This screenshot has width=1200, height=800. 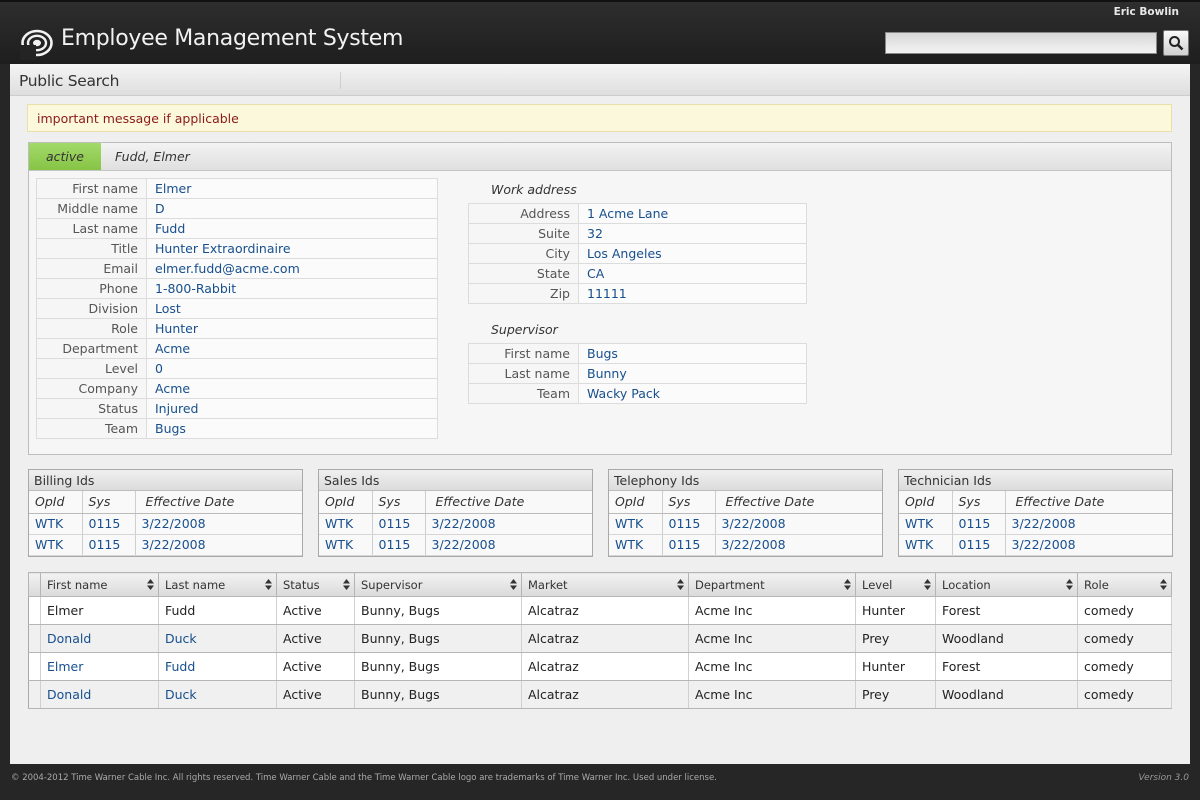 What do you see at coordinates (99, 610) in the screenshot?
I see `first-name-cell: Elmer` at bounding box center [99, 610].